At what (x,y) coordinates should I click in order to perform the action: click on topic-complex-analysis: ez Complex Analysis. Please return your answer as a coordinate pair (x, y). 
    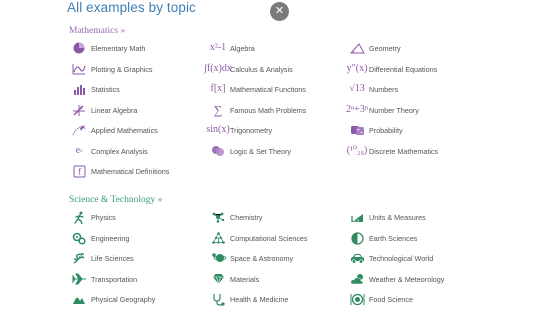
    Looking at the image, I should click on (109, 151).